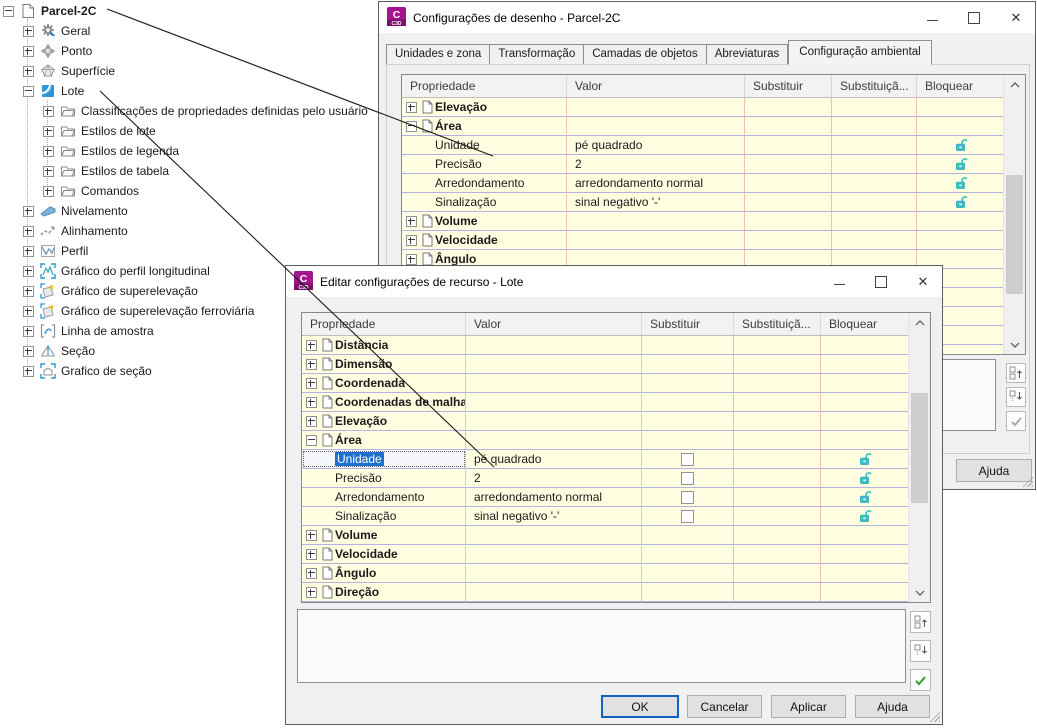 The image size is (1037, 728). I want to click on ajuda-button: Ajuda, so click(892, 706).